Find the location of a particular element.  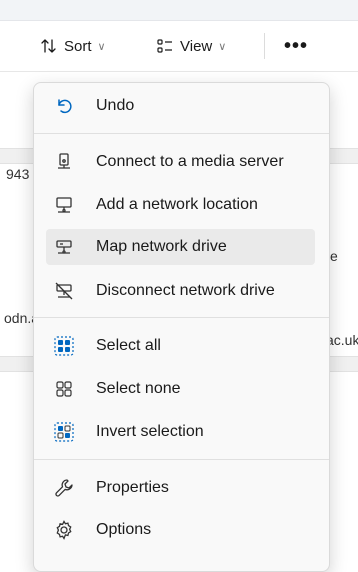

menu-item-properties: Properties is located at coordinates (180, 488).